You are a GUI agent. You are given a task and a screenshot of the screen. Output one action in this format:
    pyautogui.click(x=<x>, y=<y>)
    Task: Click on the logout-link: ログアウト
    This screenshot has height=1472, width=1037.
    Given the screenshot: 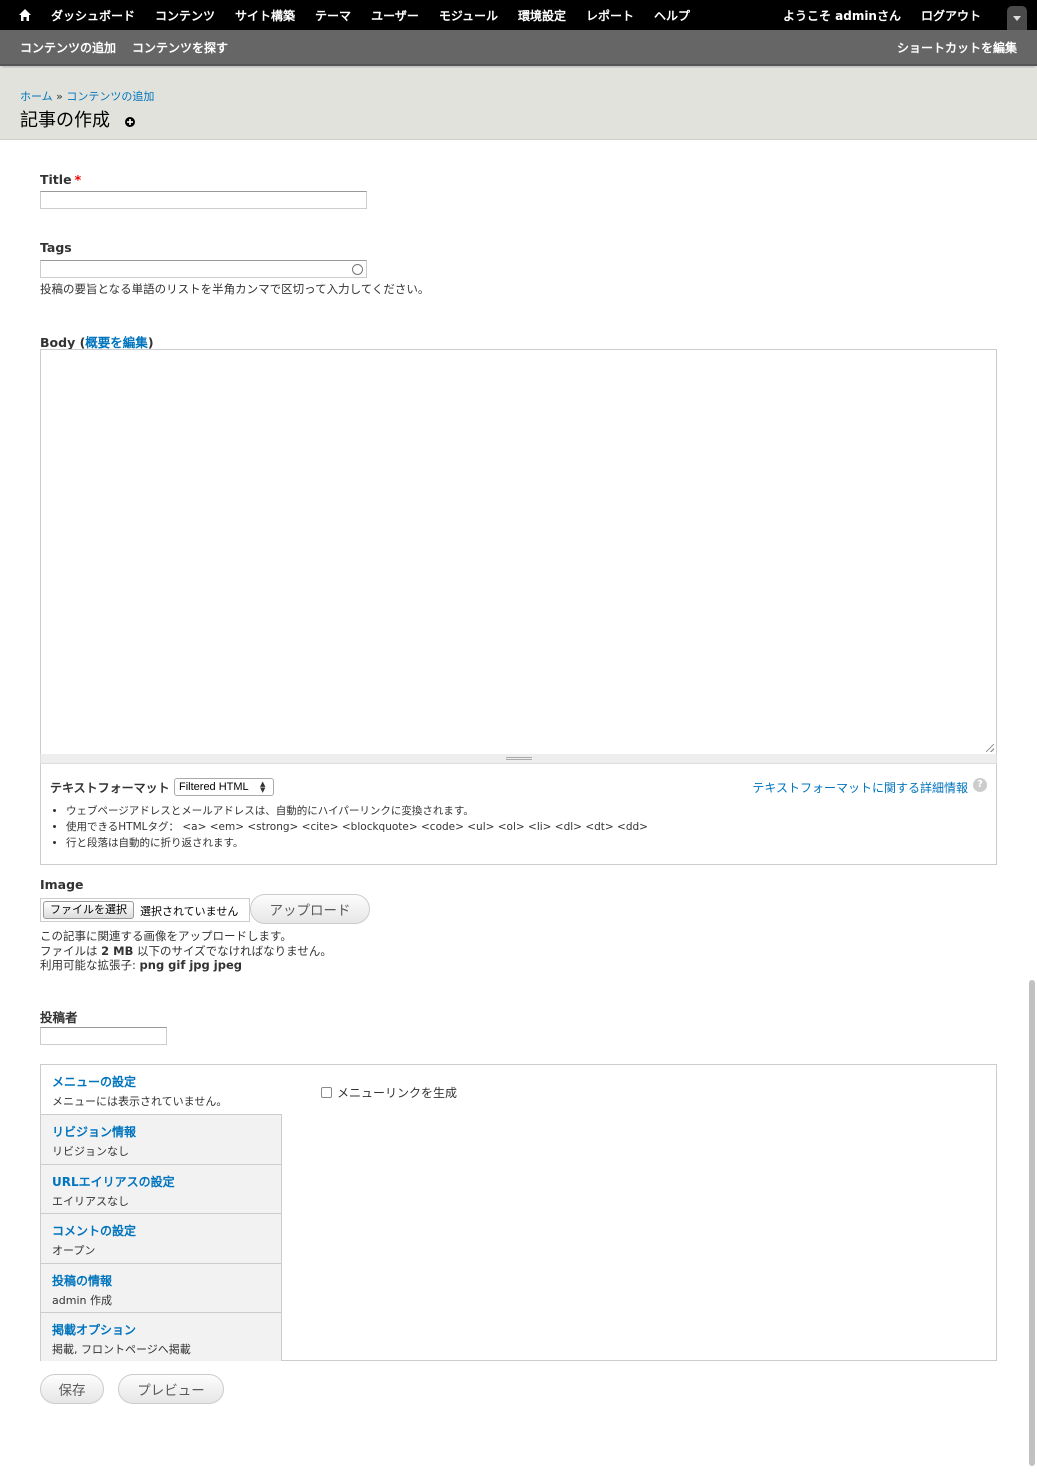 What is the action you would take?
    pyautogui.click(x=951, y=15)
    